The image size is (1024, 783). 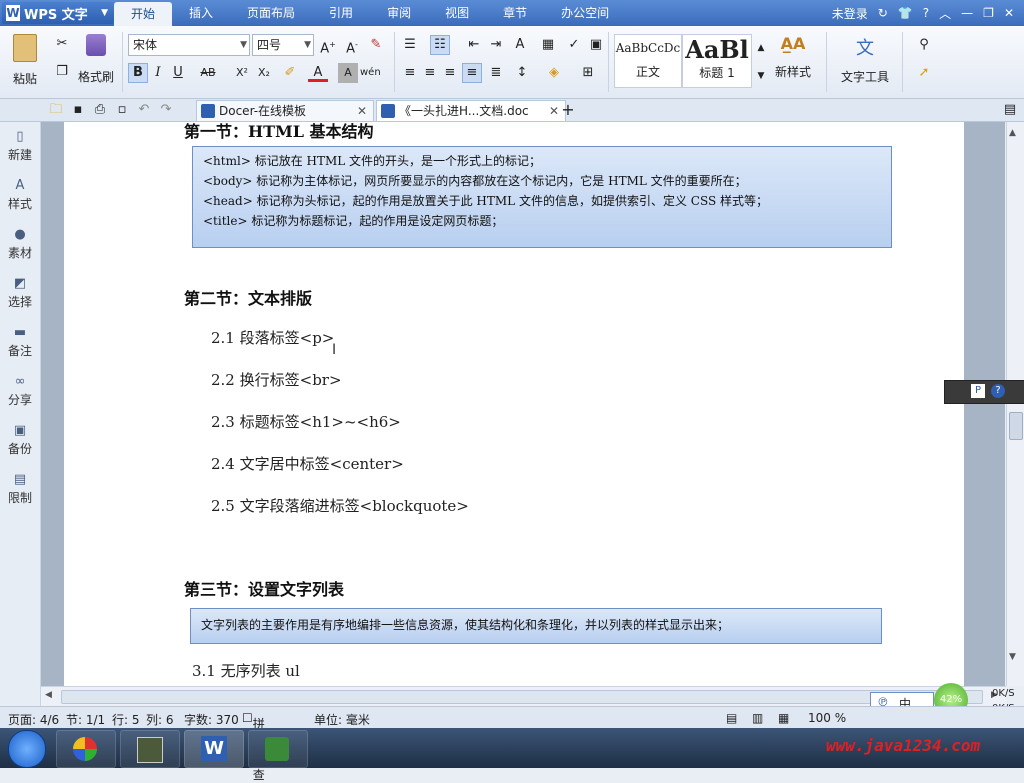 What do you see at coordinates (648, 61) in the screenshot?
I see `style-normal: AaBbCcDc 正文` at bounding box center [648, 61].